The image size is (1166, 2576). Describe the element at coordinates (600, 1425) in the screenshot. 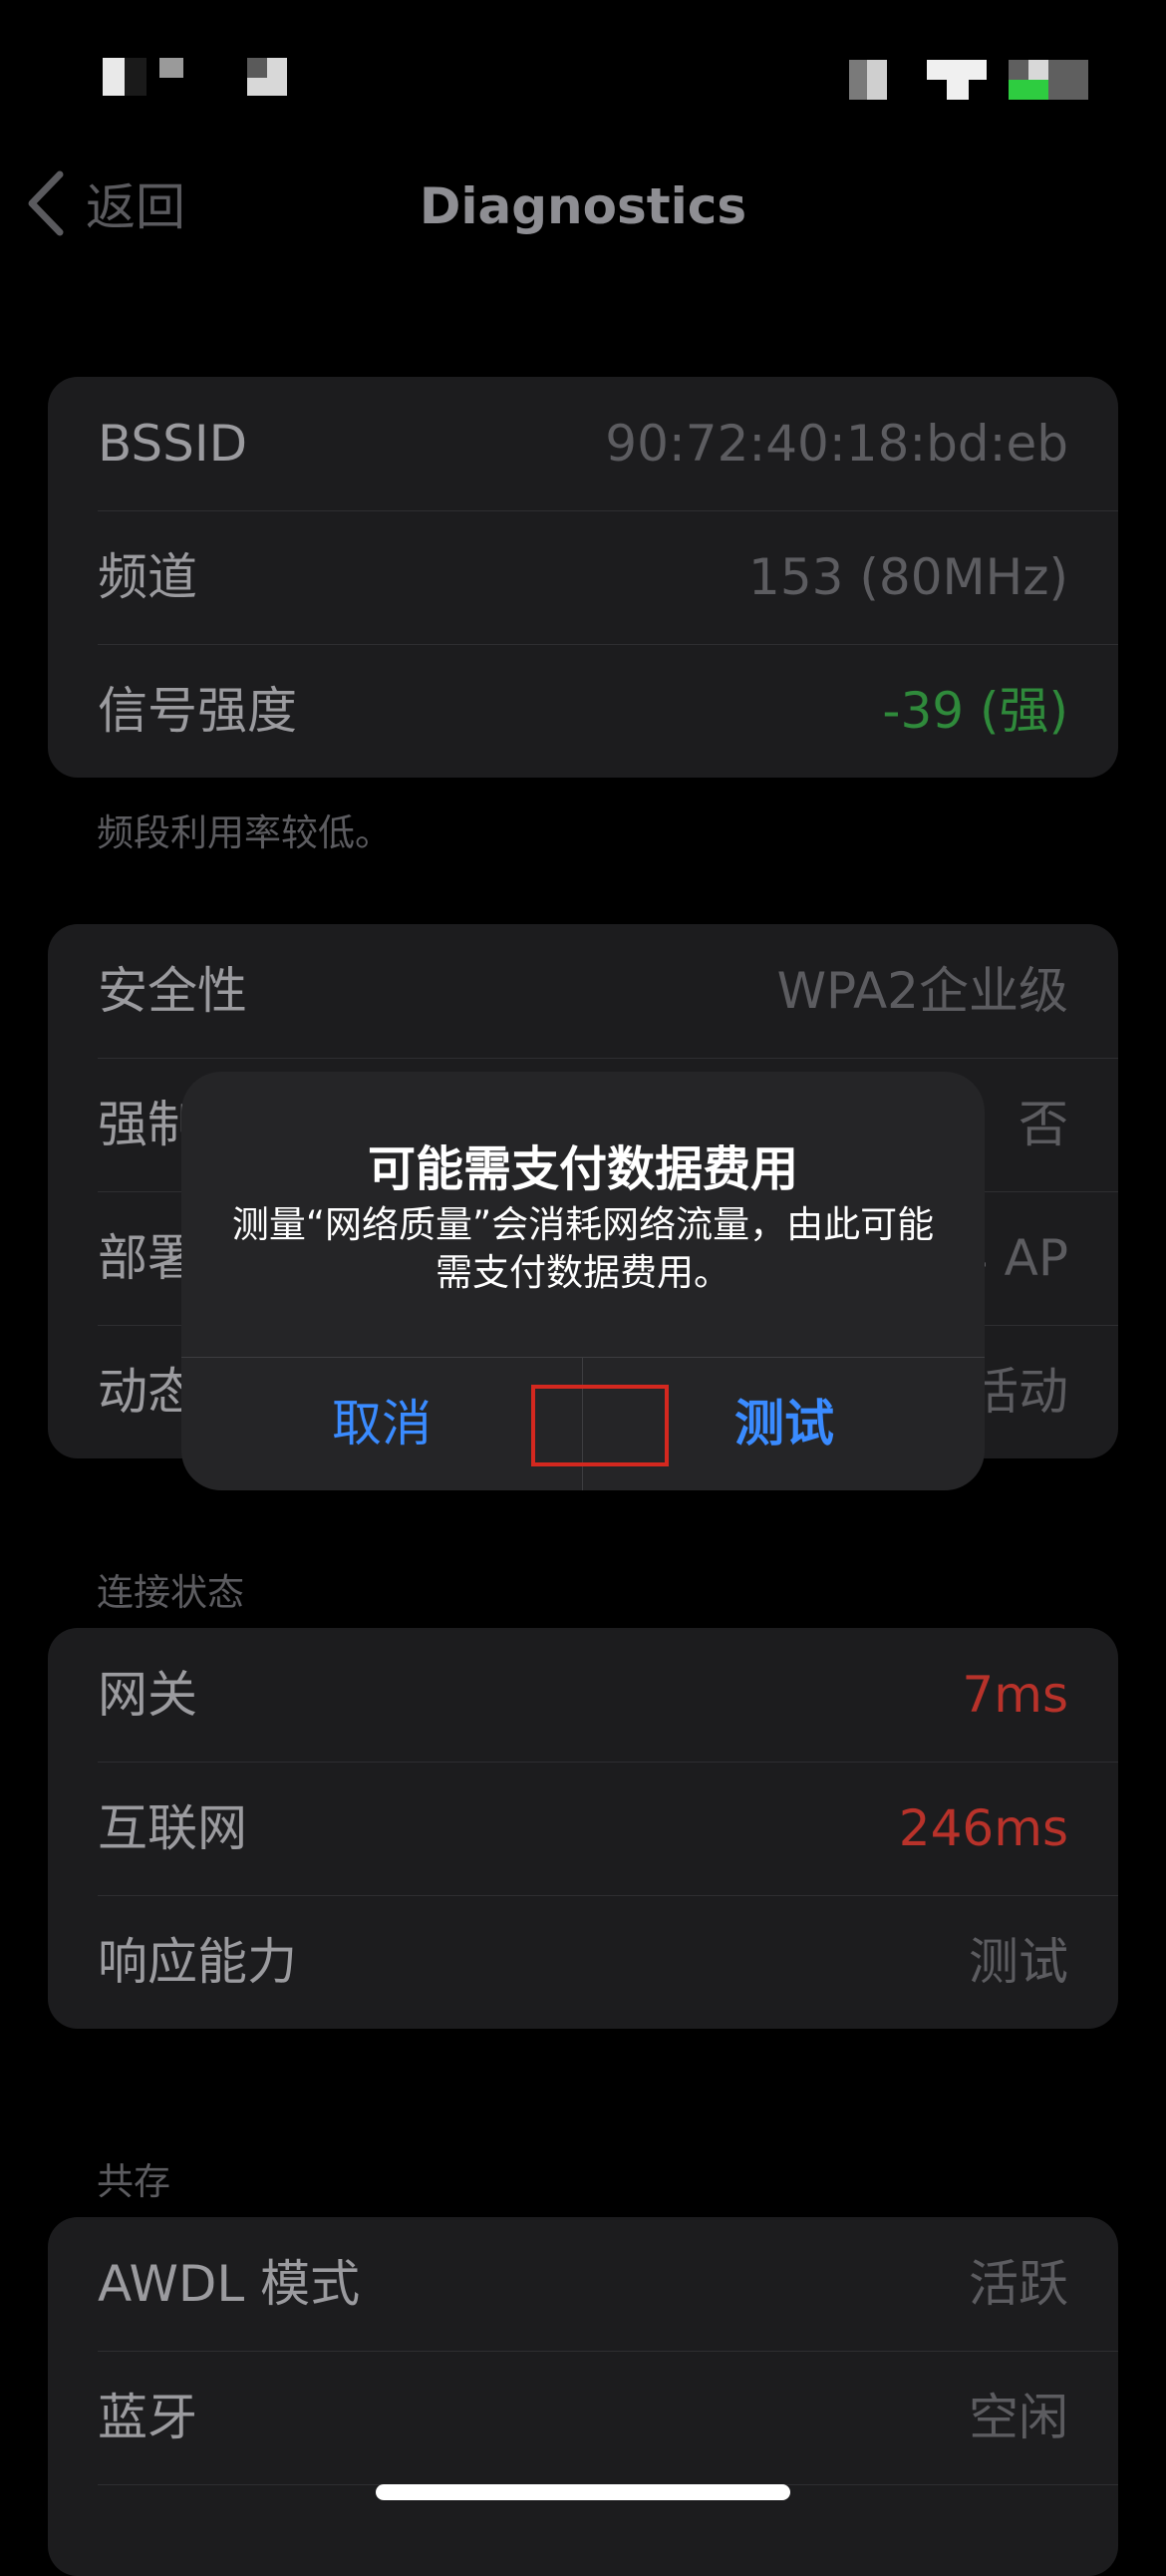

I see `highlight-box` at that location.